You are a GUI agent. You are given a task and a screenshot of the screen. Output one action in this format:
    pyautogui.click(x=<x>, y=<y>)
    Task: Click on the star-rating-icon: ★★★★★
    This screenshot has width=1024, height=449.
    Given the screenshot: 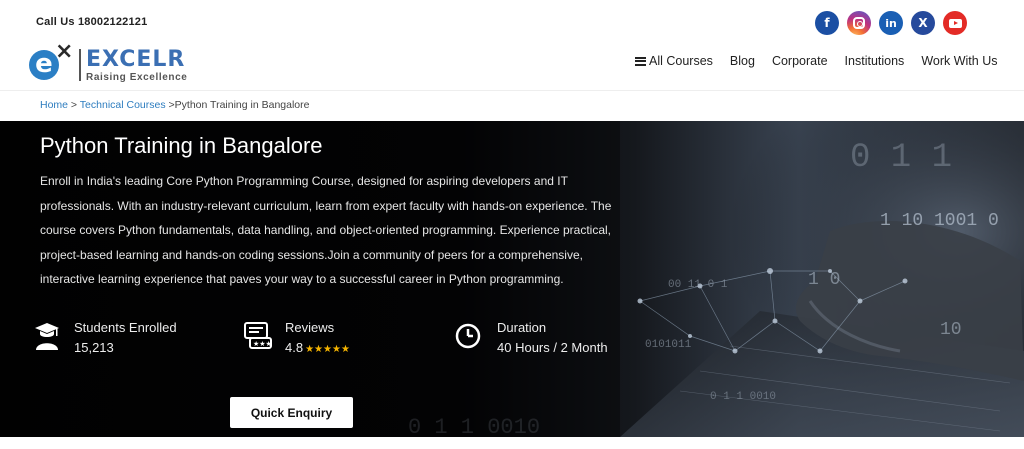 What is the action you would take?
    pyautogui.click(x=327, y=349)
    